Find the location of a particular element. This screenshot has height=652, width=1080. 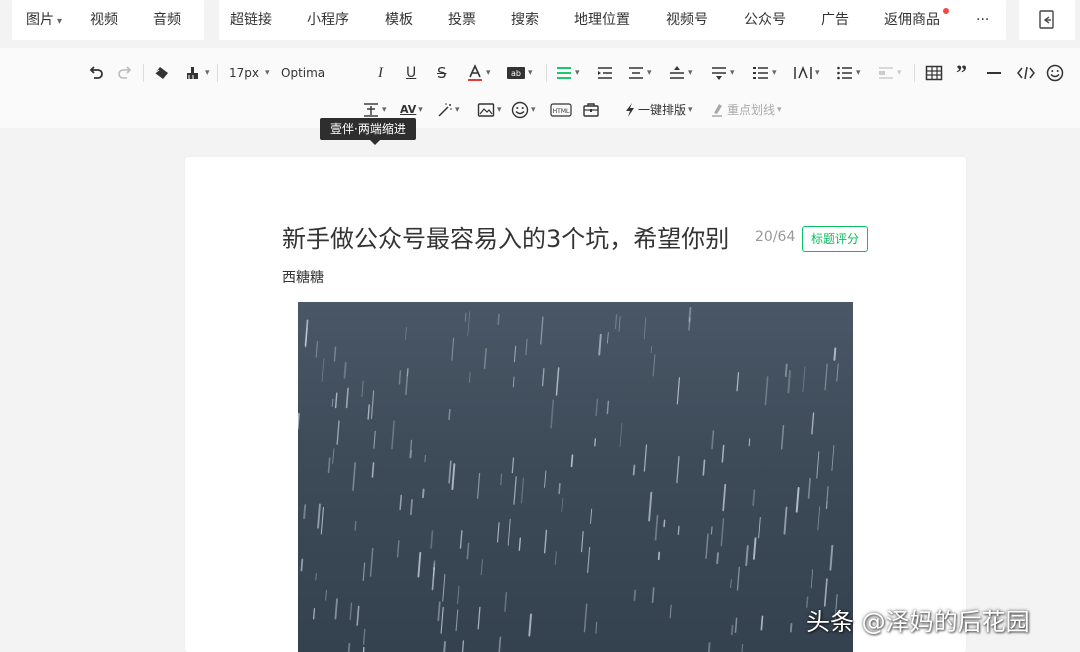

letter-spacing-button: ▾ is located at coordinates (806, 73).